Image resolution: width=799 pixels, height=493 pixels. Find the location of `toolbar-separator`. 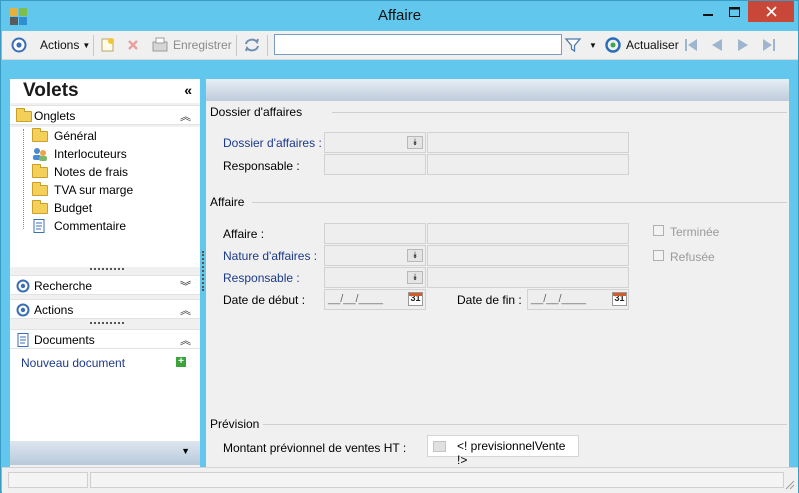

toolbar-separator is located at coordinates (93, 45).